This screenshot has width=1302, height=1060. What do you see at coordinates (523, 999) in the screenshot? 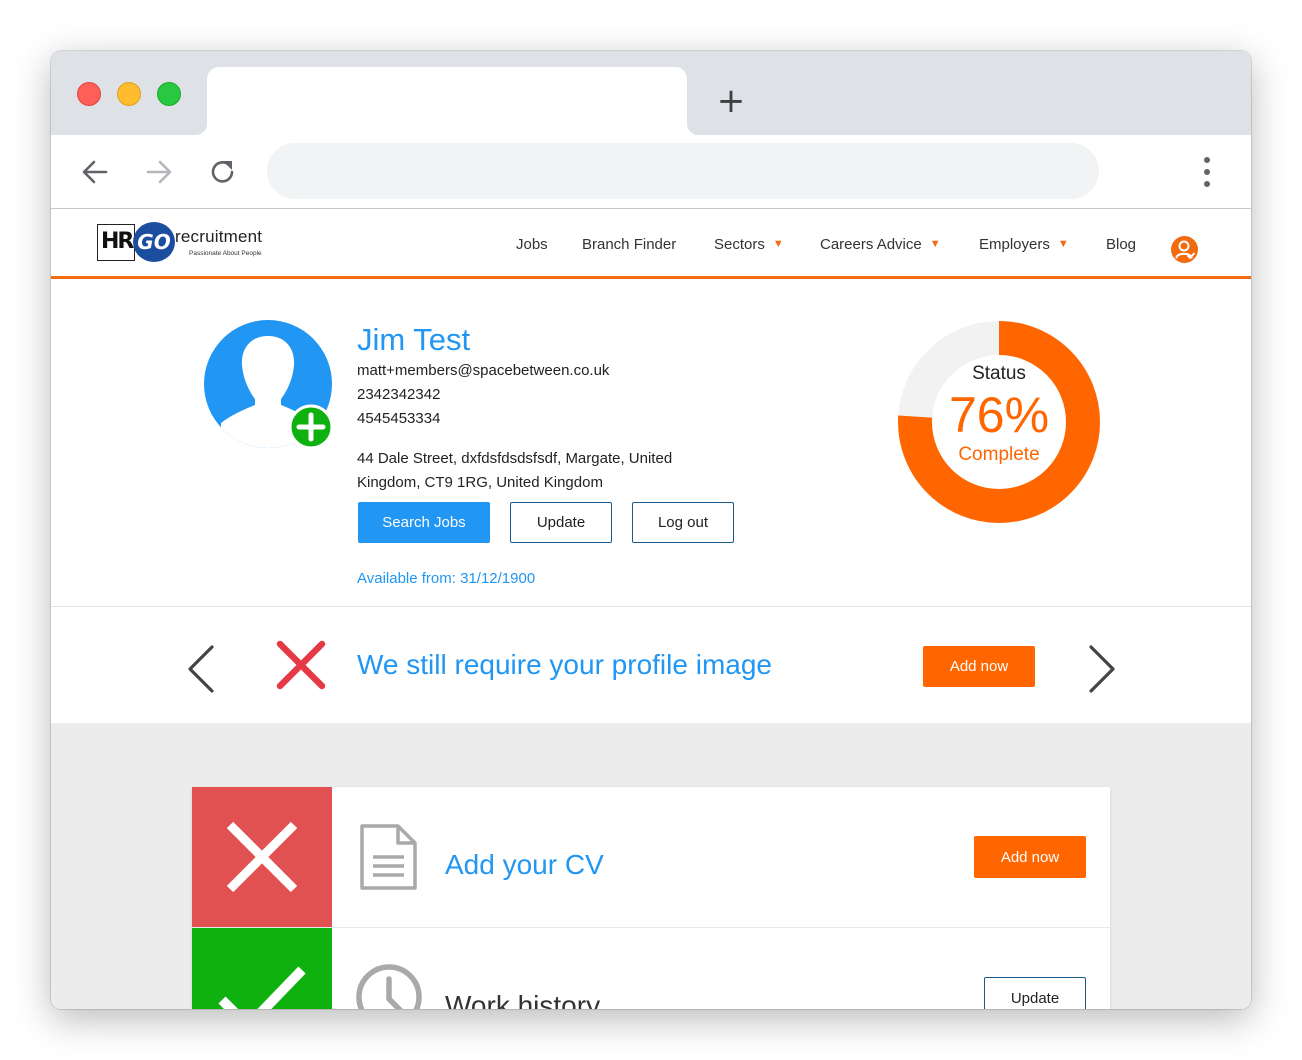
I see `checklist-title-work-history: Work history` at bounding box center [523, 999].